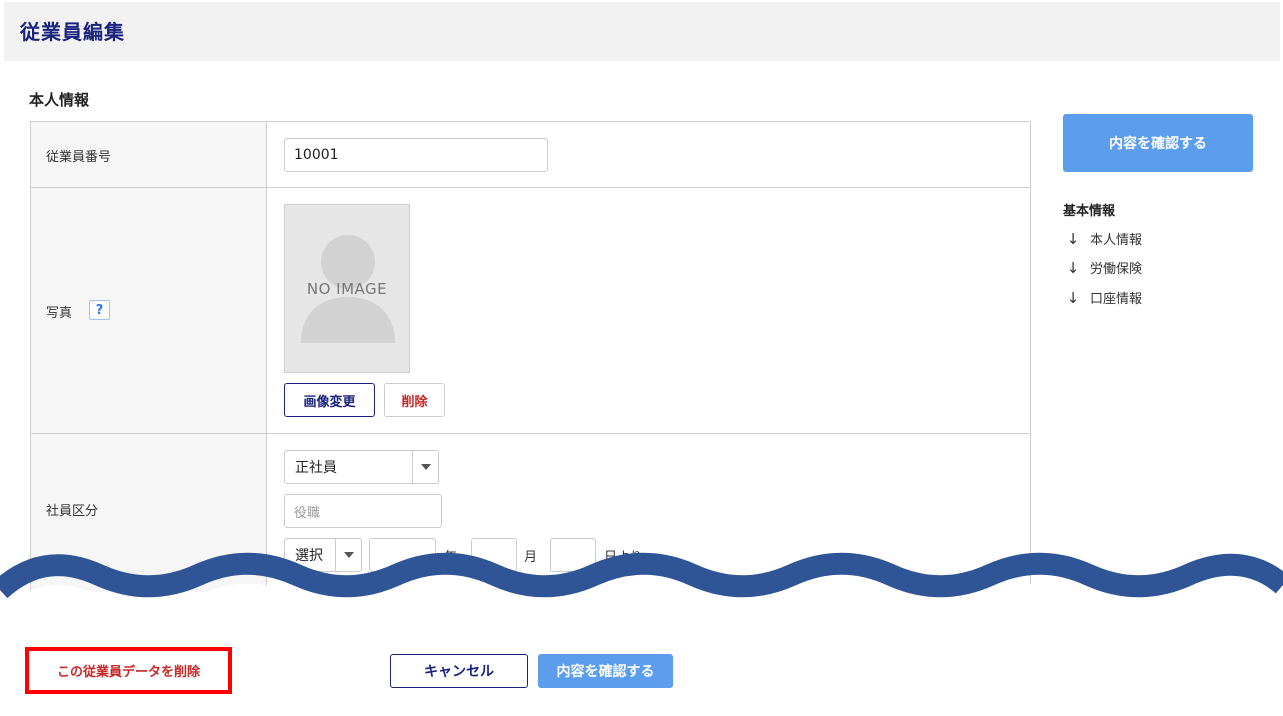 The image size is (1283, 716). What do you see at coordinates (414, 400) in the screenshot?
I see `delete-image-button: 削除` at bounding box center [414, 400].